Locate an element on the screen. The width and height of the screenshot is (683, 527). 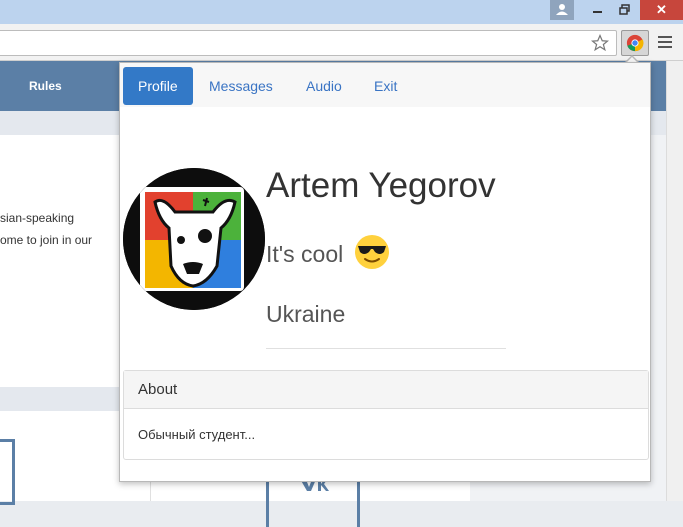
tab-messages: Messages is located at coordinates (241, 86).